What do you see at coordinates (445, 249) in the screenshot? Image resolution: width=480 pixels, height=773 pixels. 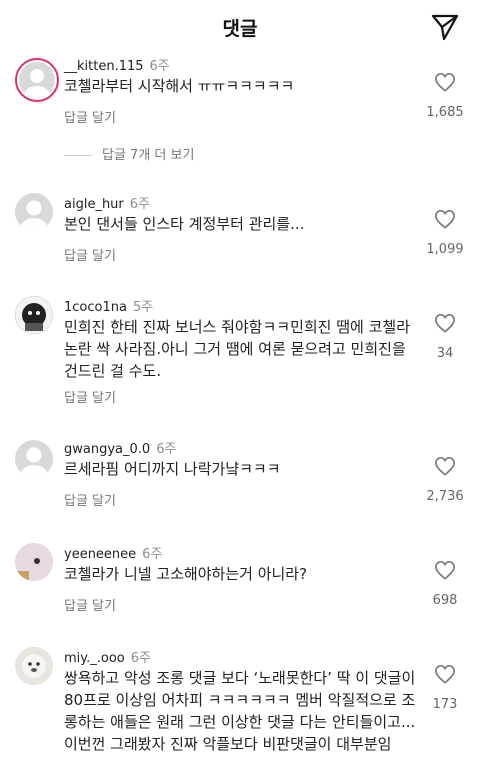 I see `like-count: 1,099` at bounding box center [445, 249].